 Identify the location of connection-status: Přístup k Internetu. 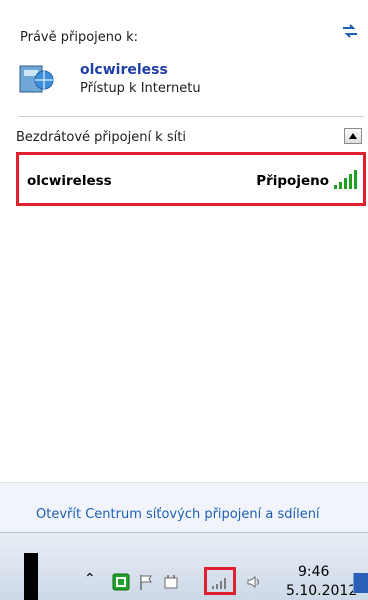
(140, 88).